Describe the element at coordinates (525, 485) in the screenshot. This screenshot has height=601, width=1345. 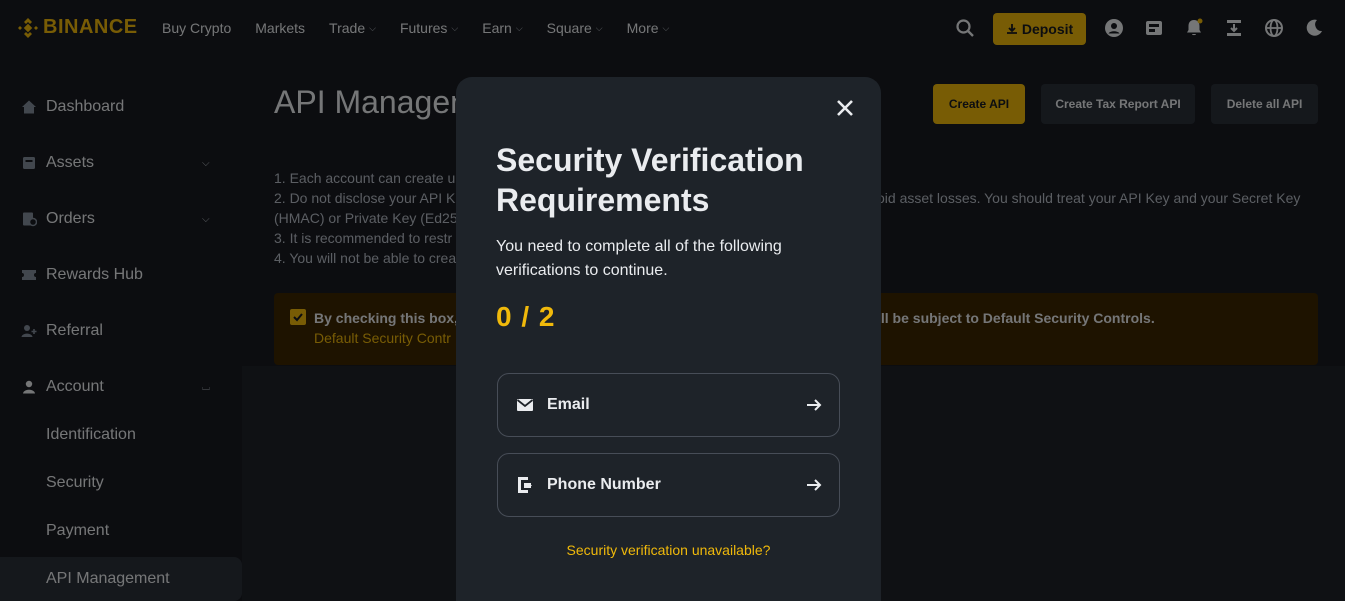
I see `phone-icon` at that location.